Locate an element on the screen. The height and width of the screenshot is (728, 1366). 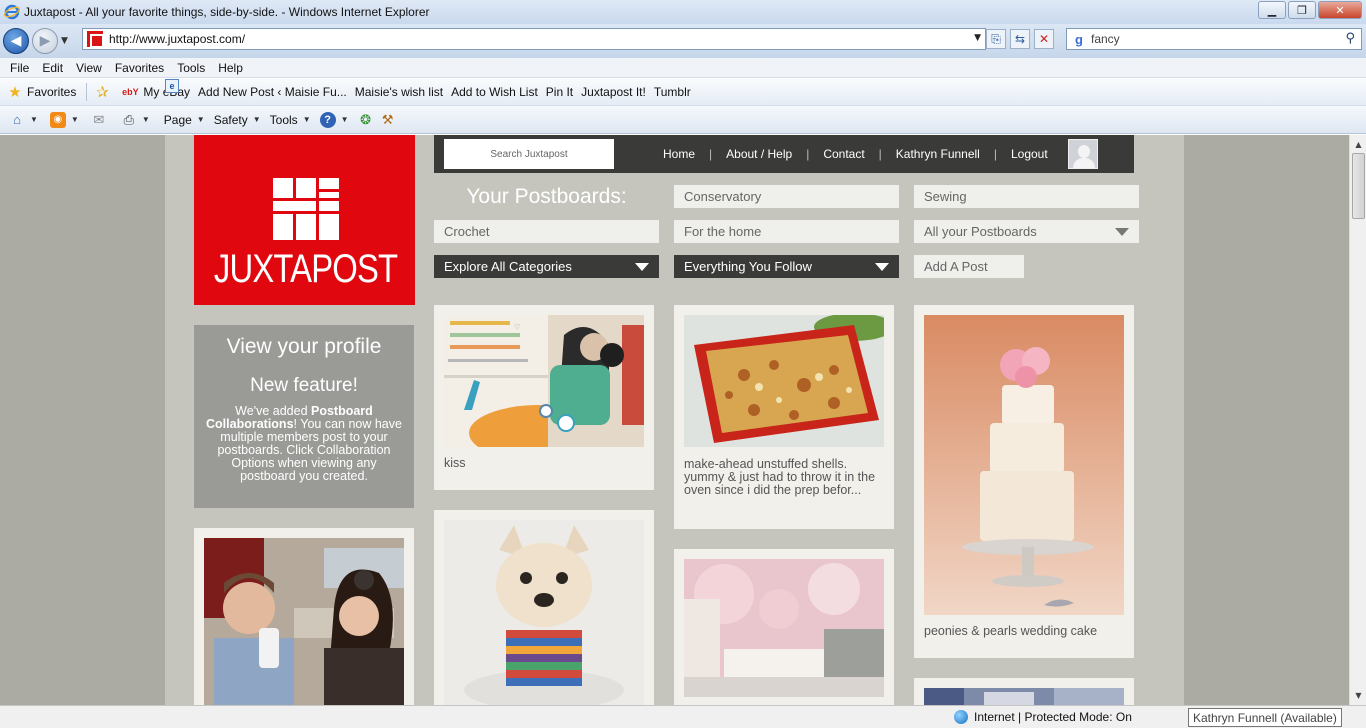
postboard-sewing: Sewing is located at coordinates (1026, 196).